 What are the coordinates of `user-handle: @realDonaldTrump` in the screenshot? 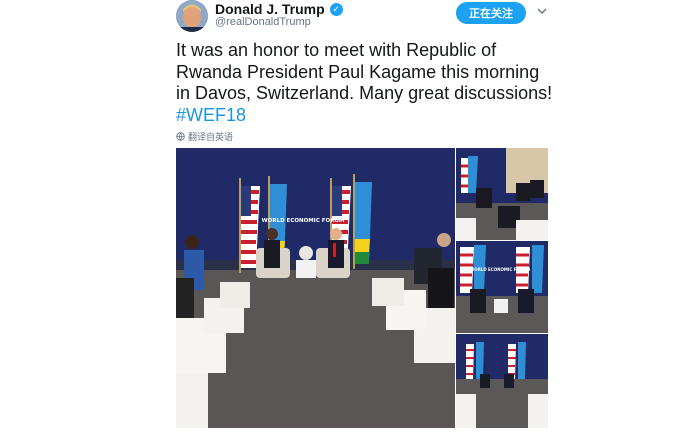 It's located at (263, 22).